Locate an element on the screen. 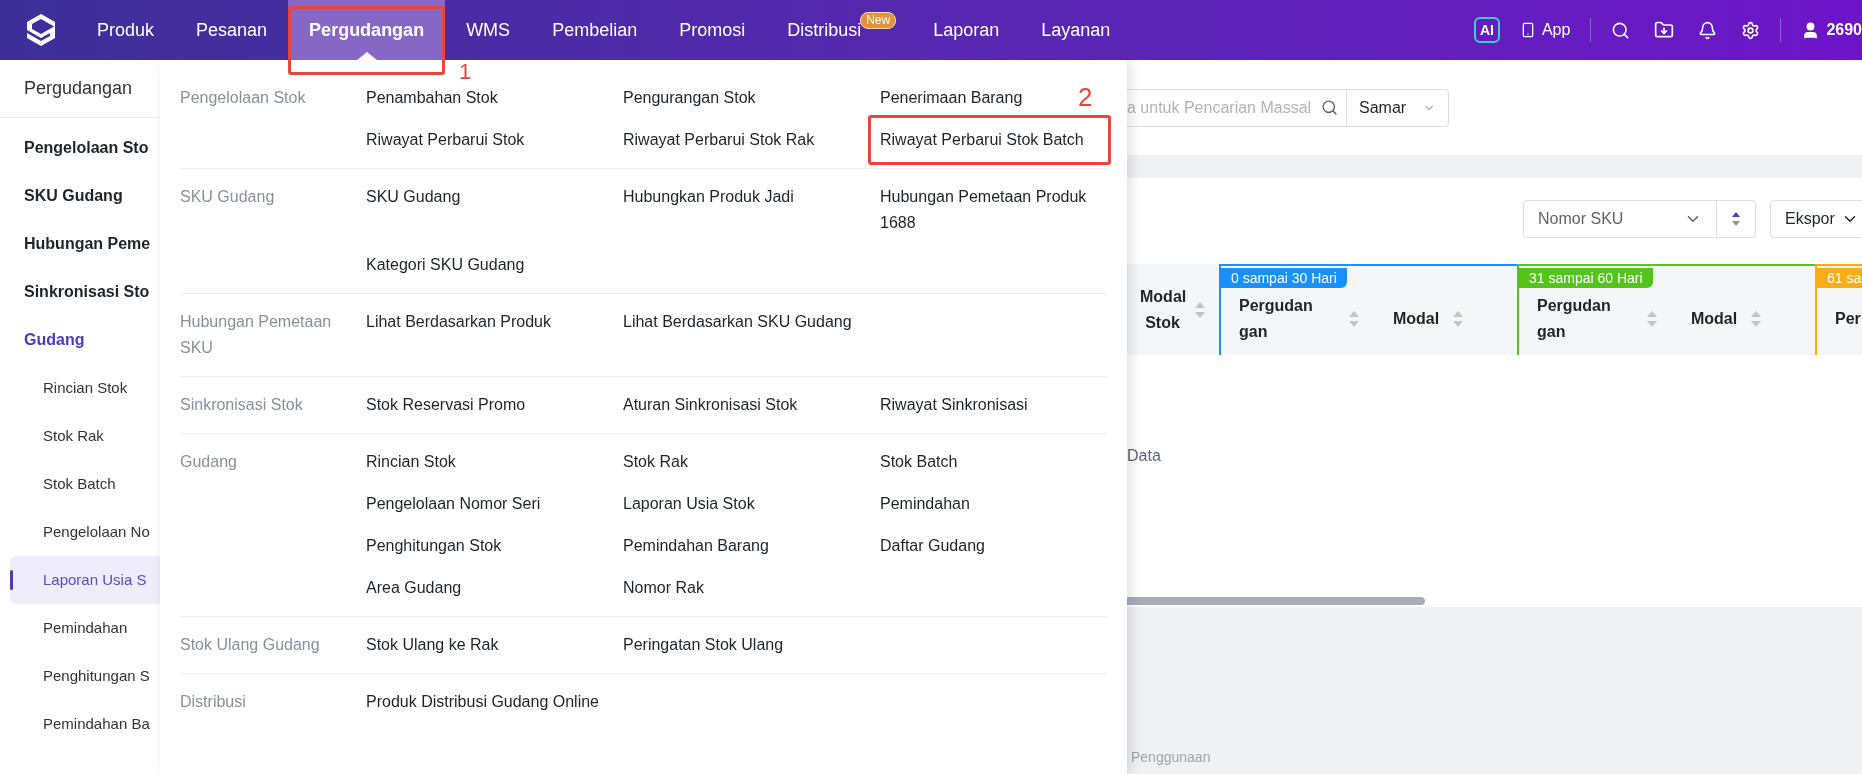 This screenshot has width=1862, height=774. menu-group-label: Pengelolaan Stok is located at coordinates (243, 98).